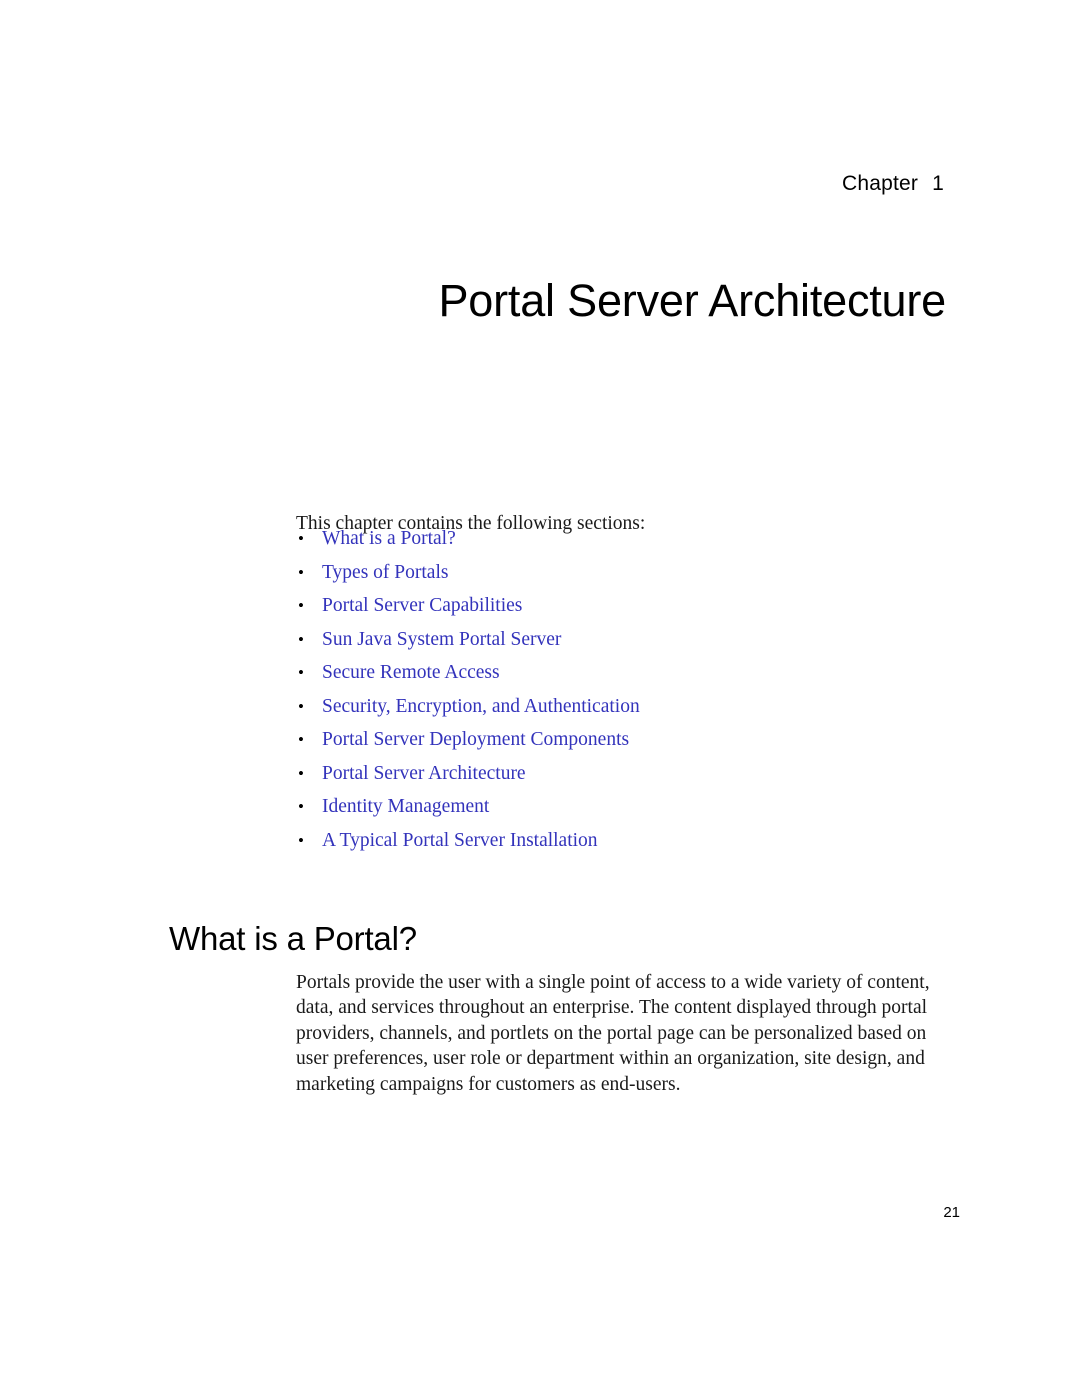  What do you see at coordinates (636, 645) in the screenshot?
I see `list-item: • Sun Java System Portal Server` at bounding box center [636, 645].